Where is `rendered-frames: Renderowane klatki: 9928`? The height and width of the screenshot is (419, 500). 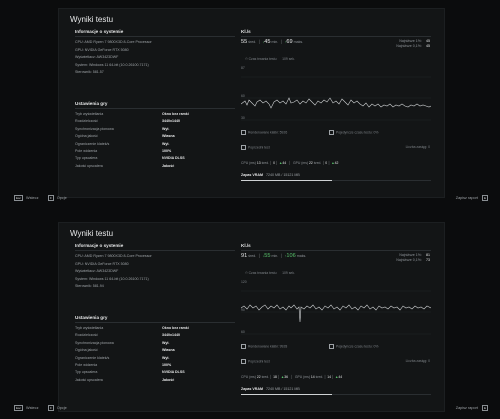
rendered-frames: Renderowane klatki: 9928 is located at coordinates (264, 346).